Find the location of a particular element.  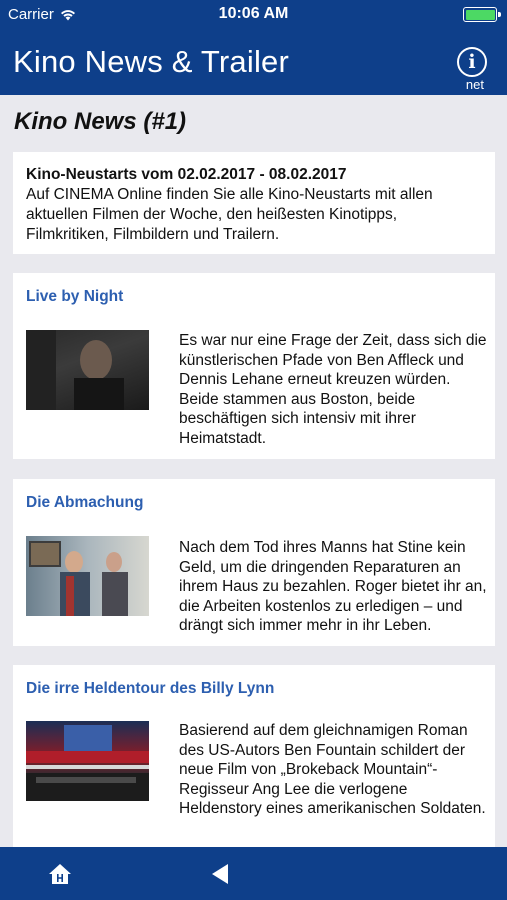

home-button is located at coordinates (60, 874).